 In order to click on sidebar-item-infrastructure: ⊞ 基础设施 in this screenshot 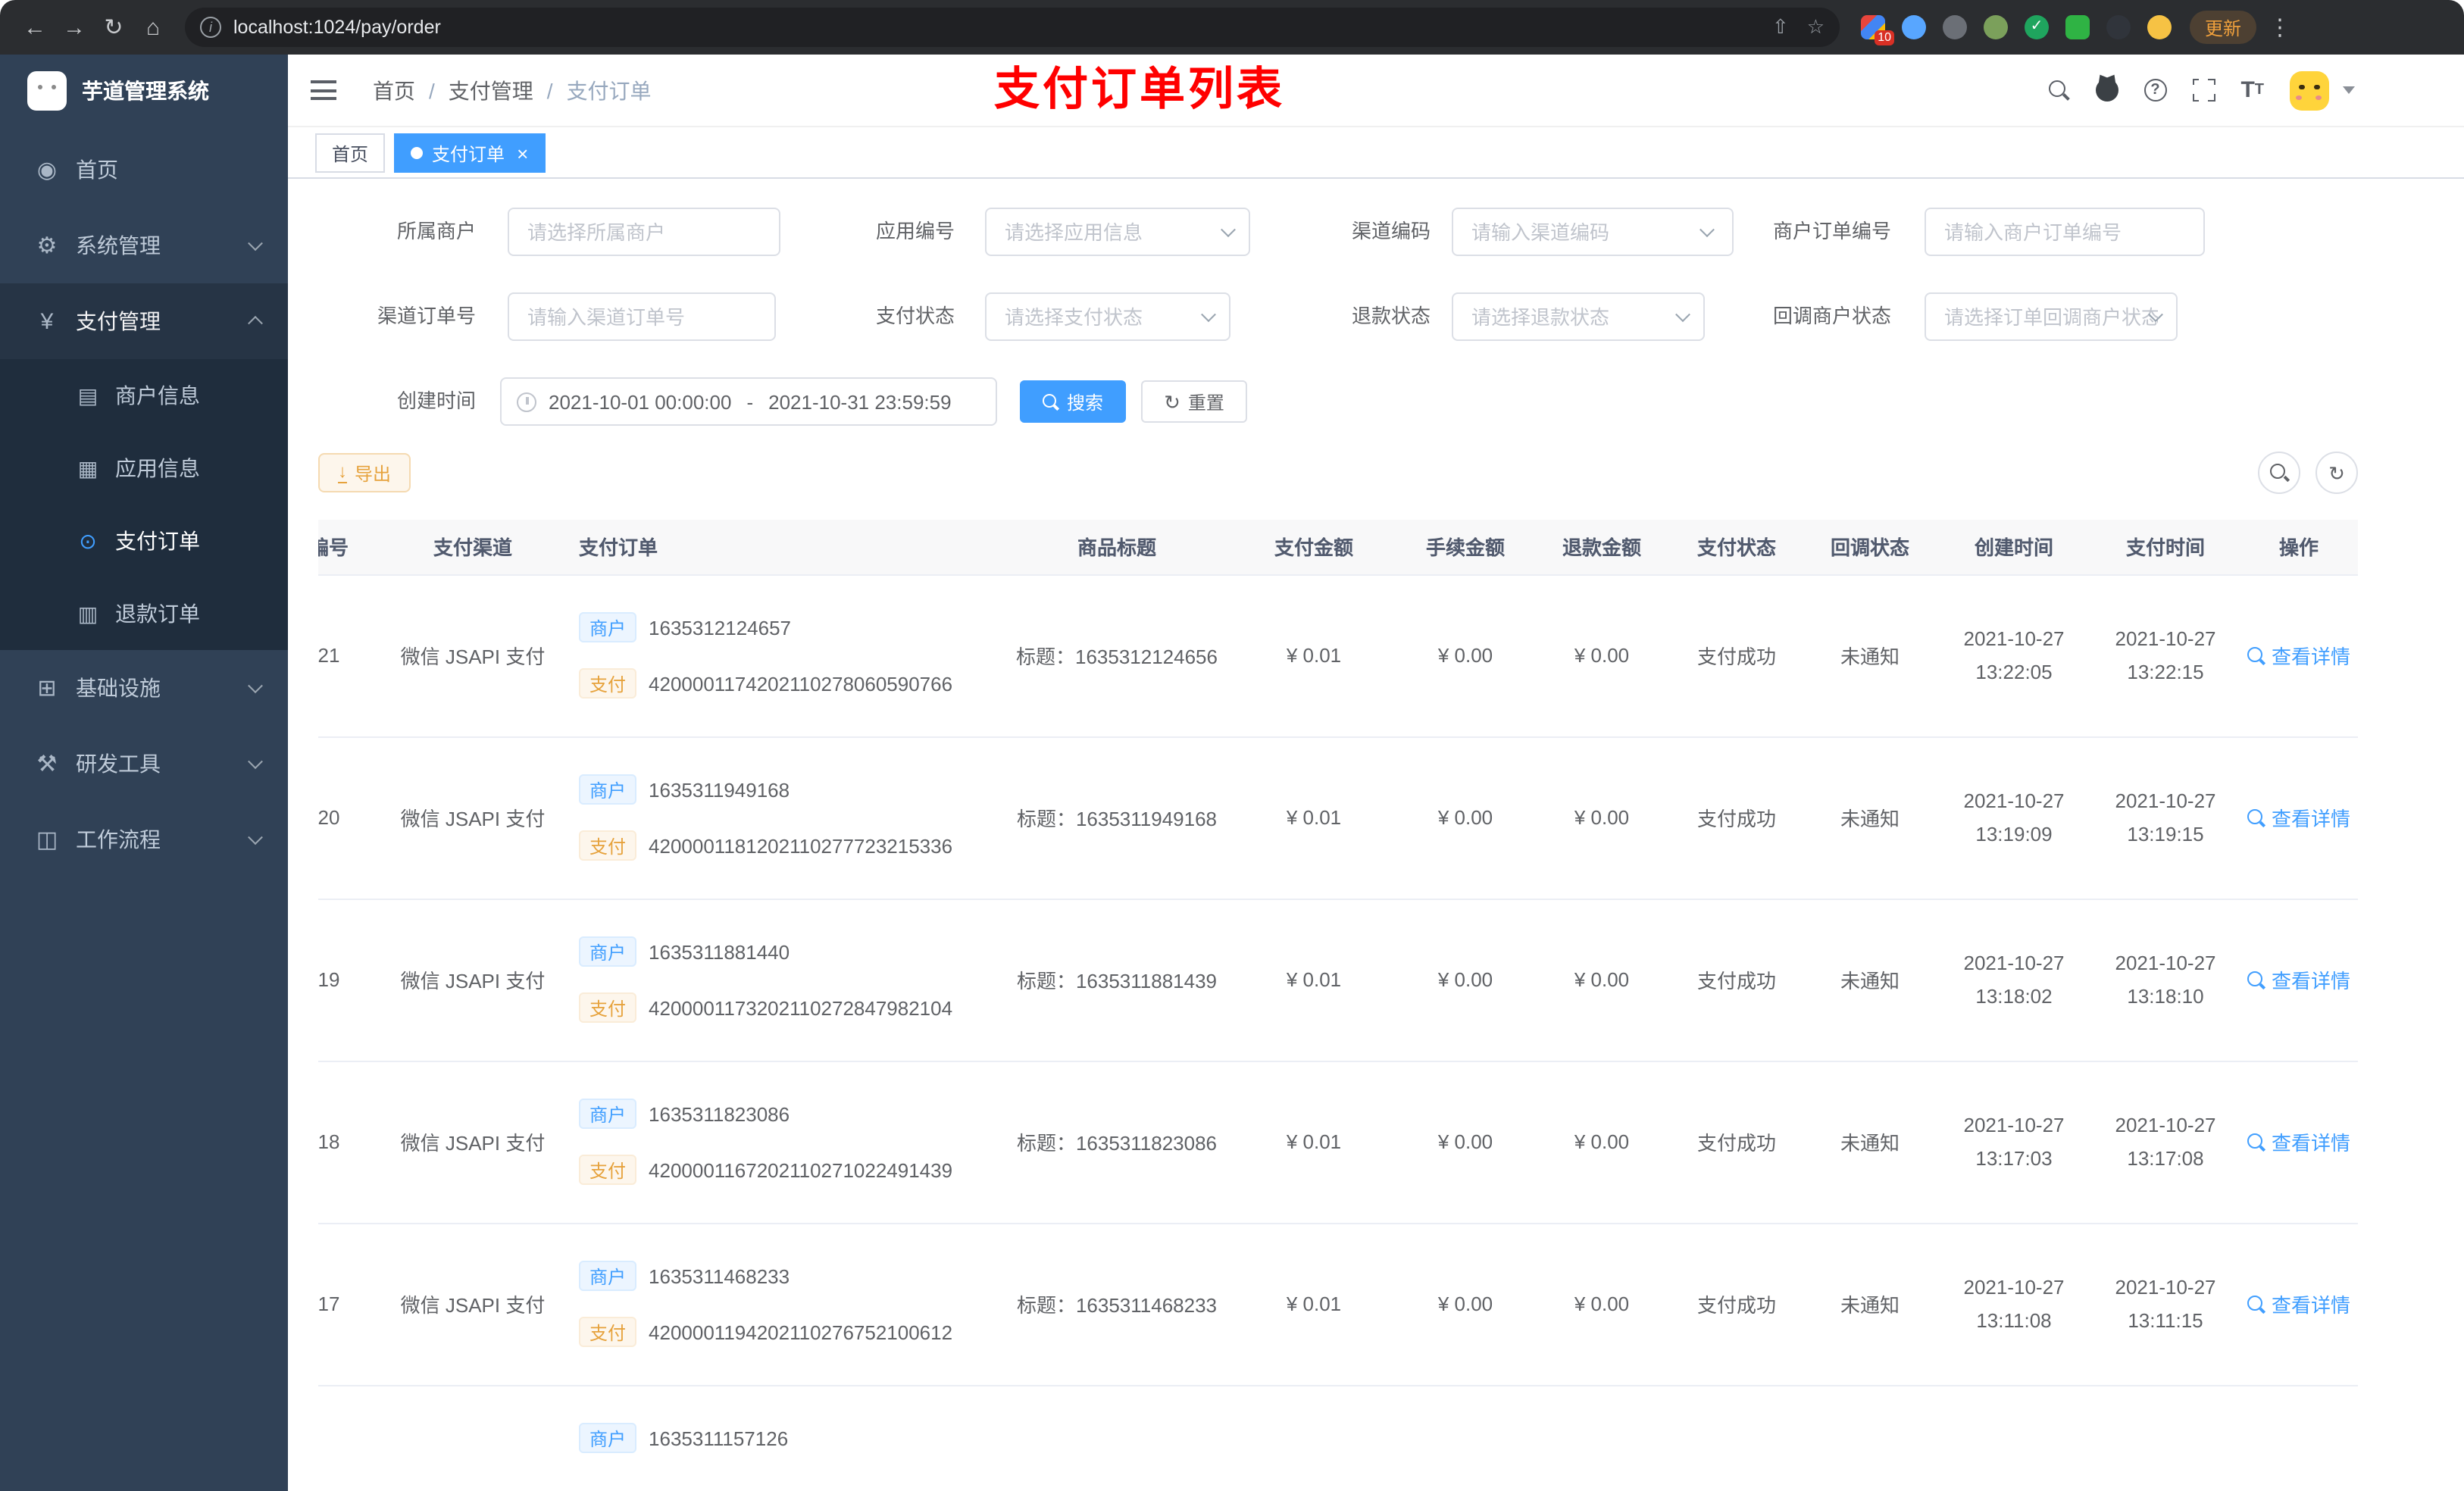, I will do `click(144, 688)`.